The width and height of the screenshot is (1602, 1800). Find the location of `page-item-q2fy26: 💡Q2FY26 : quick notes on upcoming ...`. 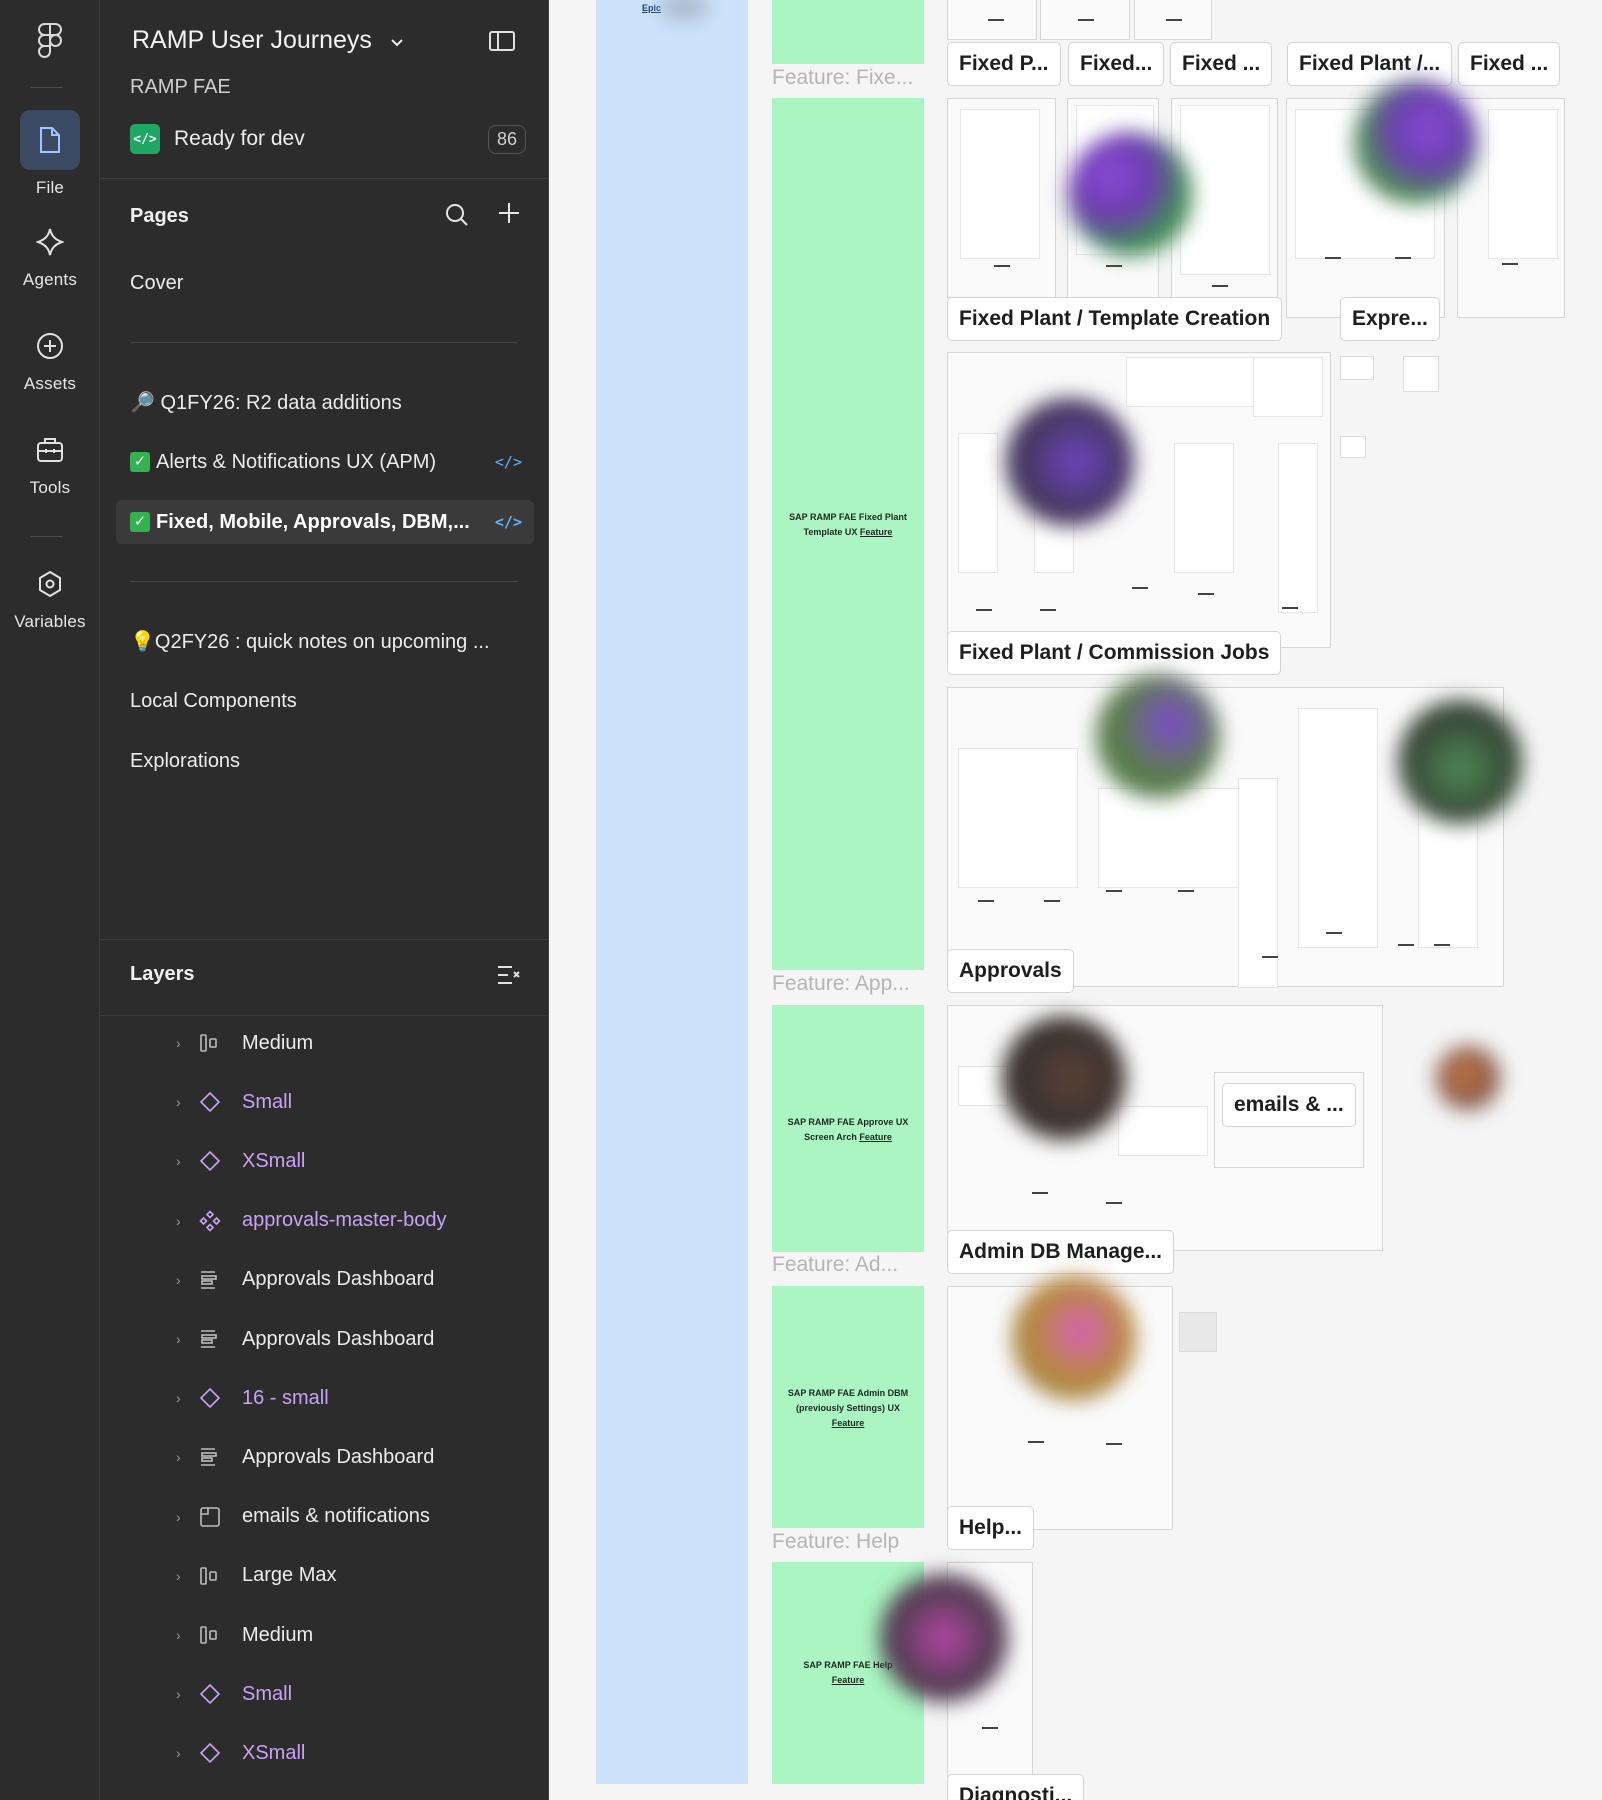

page-item-q2fy26: 💡Q2FY26 : quick notes on upcoming ... is located at coordinates (325, 641).